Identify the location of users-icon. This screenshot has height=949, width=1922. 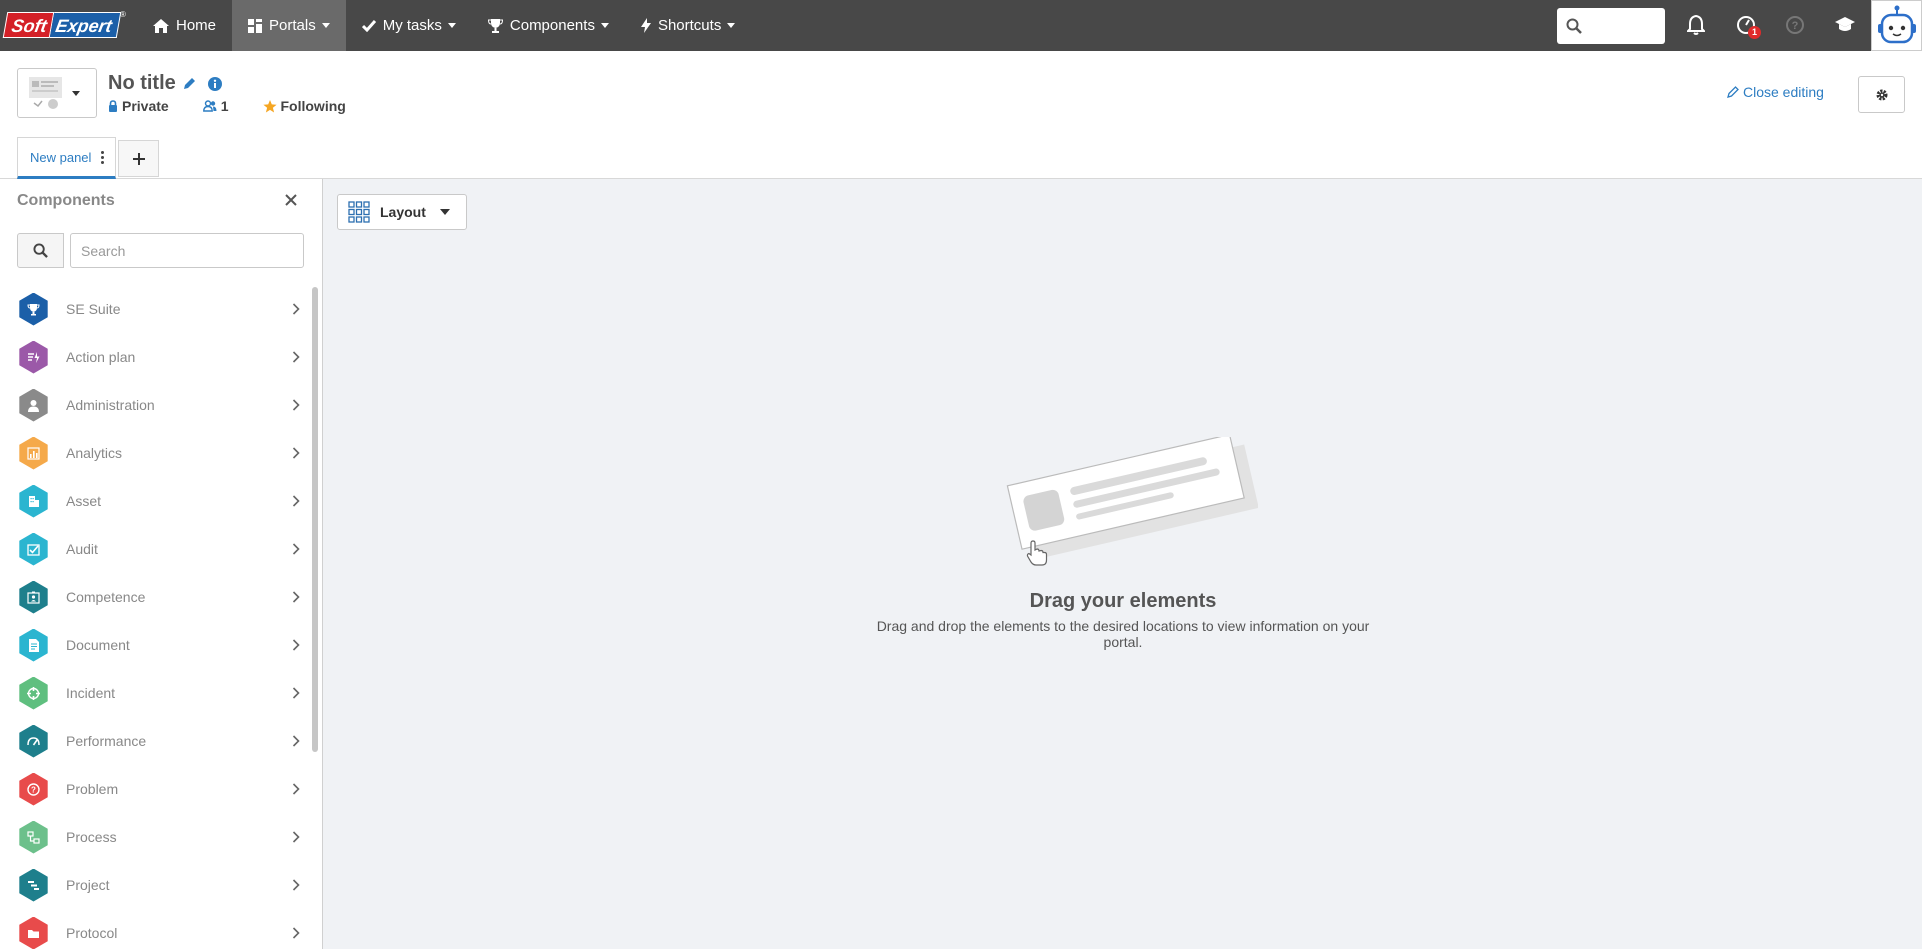
(209, 106).